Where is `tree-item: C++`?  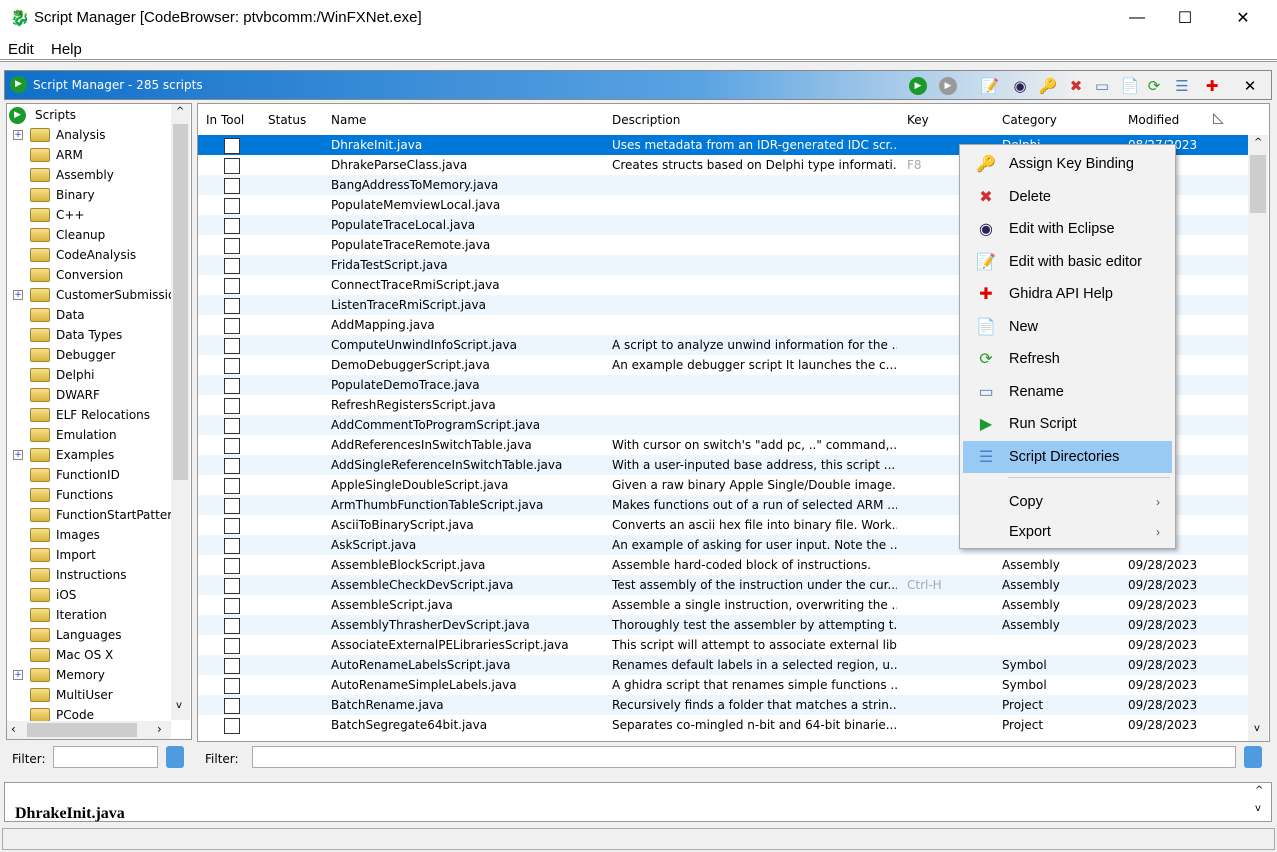 tree-item: C++ is located at coordinates (57, 215).